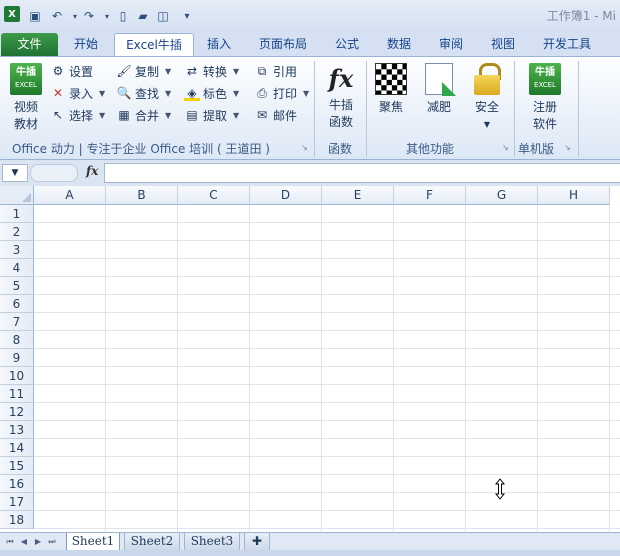  I want to click on redo-icon: ↷, so click(89, 16).